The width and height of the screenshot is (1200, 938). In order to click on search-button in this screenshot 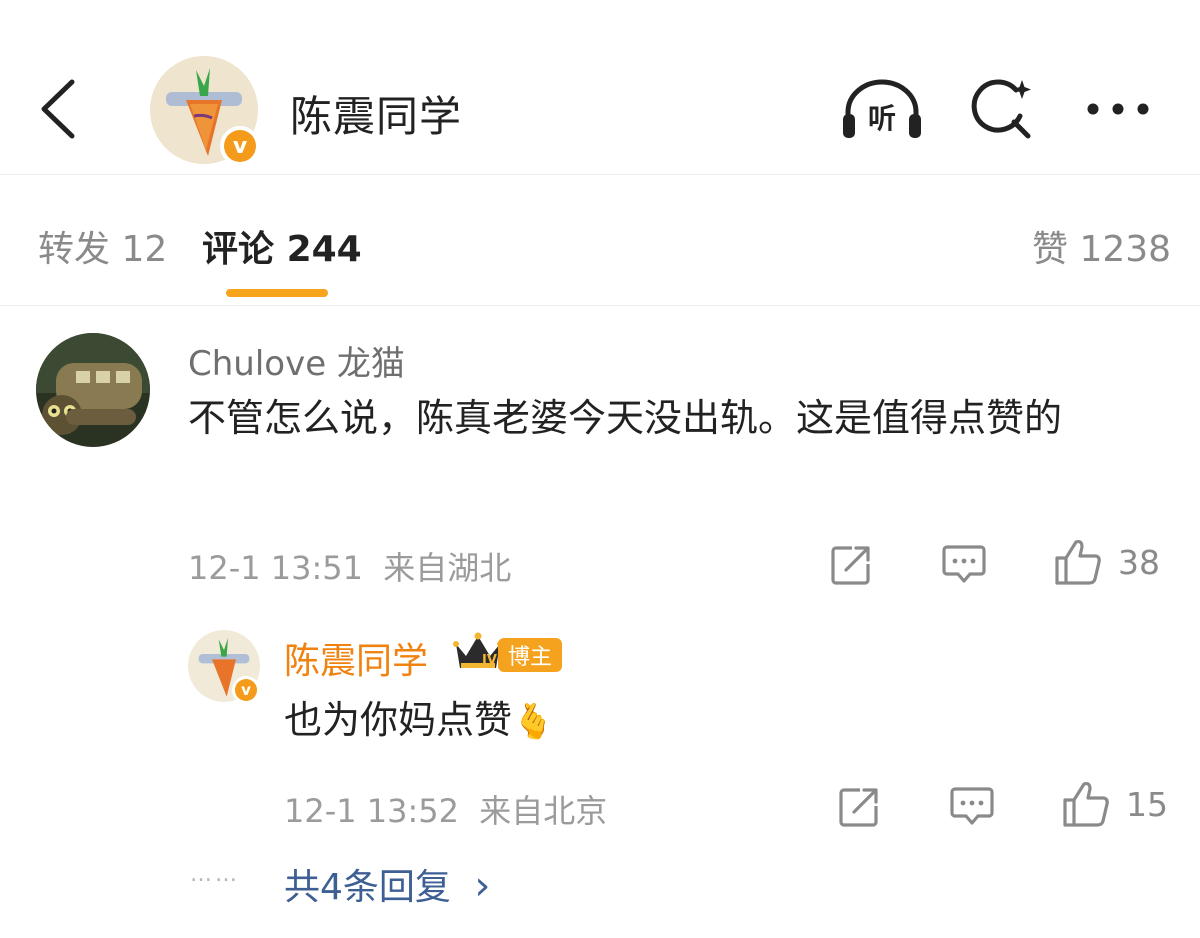, I will do `click(1003, 109)`.